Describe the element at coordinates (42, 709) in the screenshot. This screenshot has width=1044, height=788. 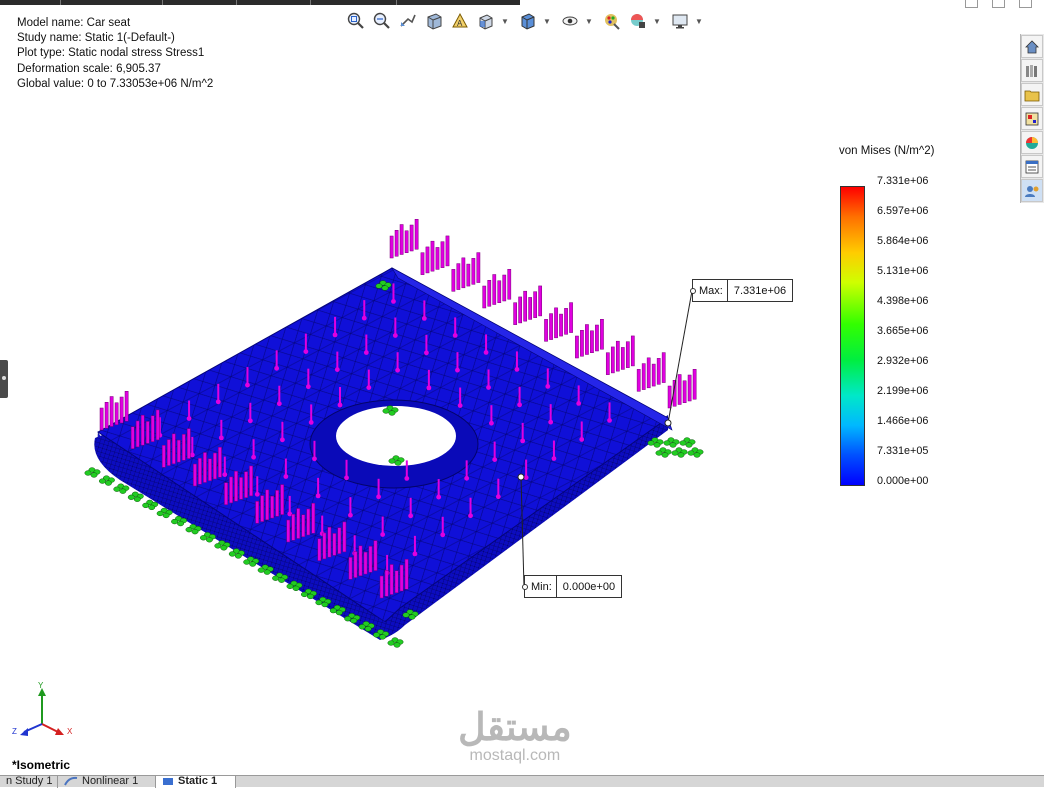
I see `reference-triad: Y X Z` at that location.